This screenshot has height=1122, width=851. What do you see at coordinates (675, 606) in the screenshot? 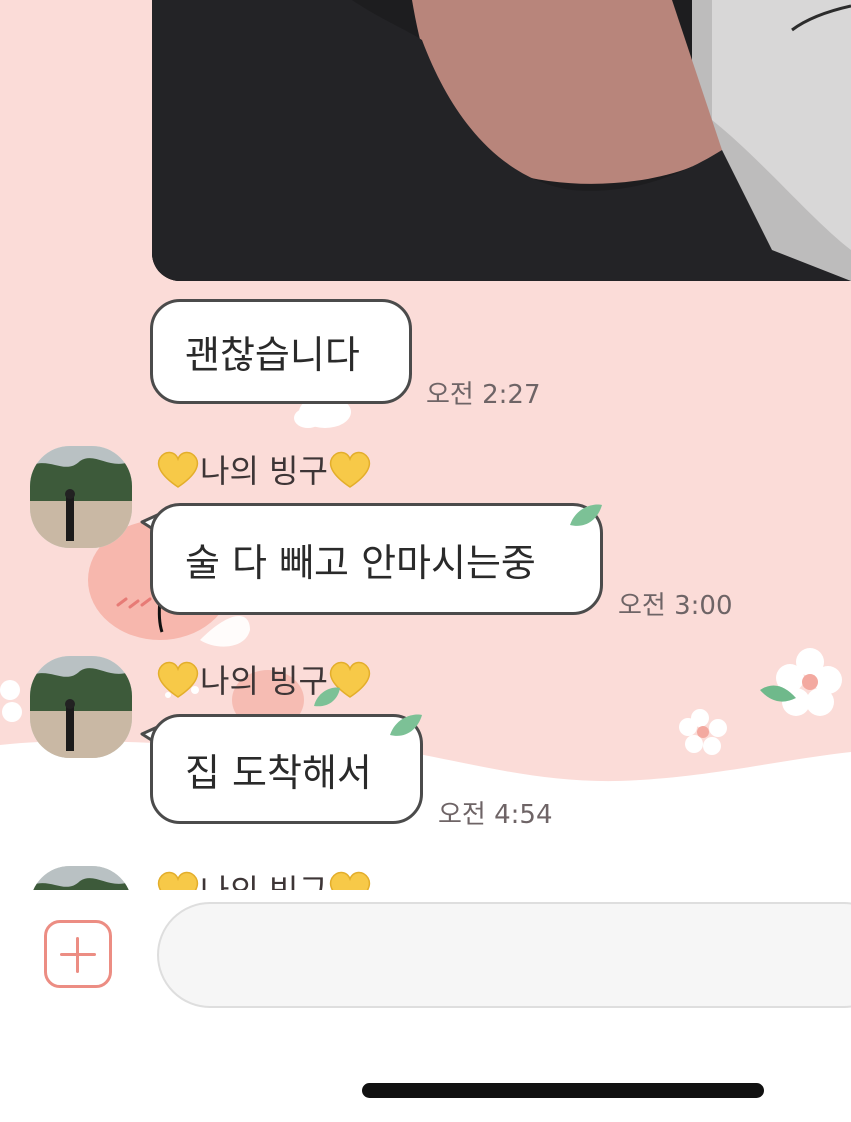
I see `message-time: 오전 3:00` at bounding box center [675, 606].